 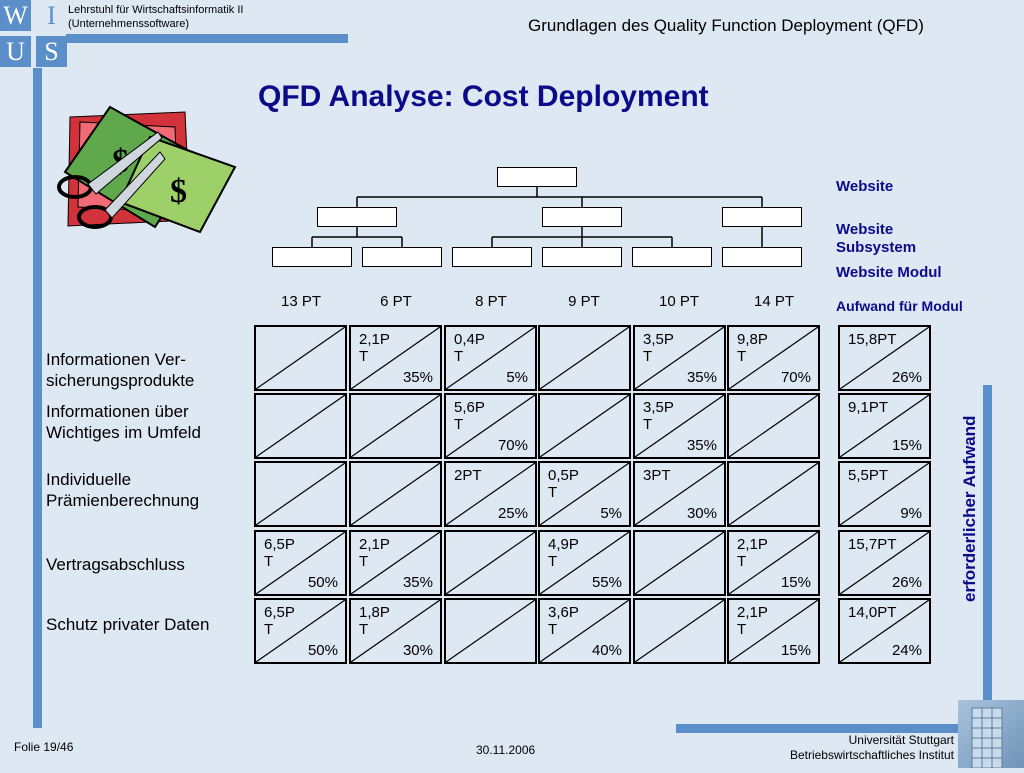 I want to click on cell-percent: 55%, so click(x=606, y=582).